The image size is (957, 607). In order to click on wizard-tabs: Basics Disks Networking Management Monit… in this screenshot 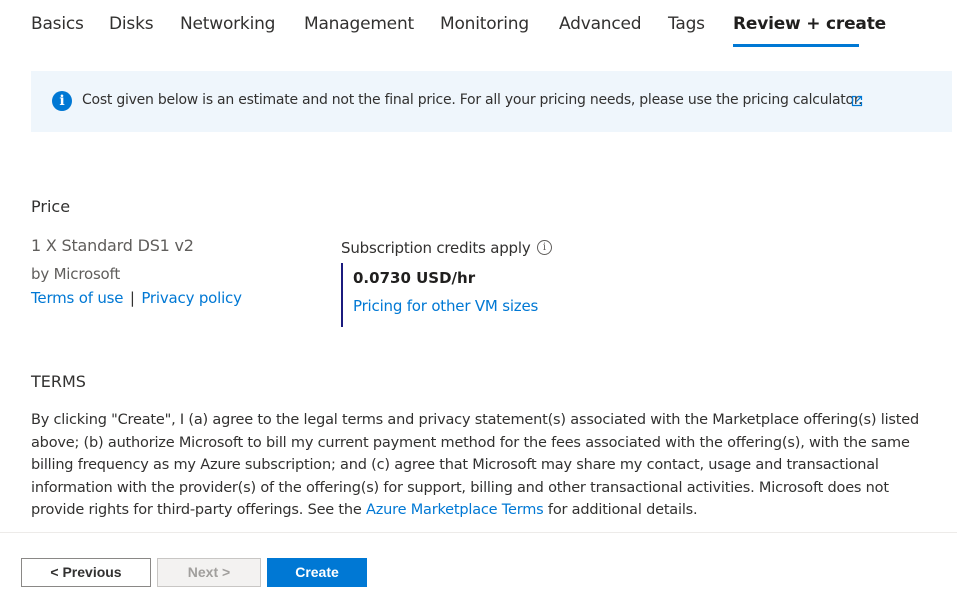, I will do `click(478, 25)`.